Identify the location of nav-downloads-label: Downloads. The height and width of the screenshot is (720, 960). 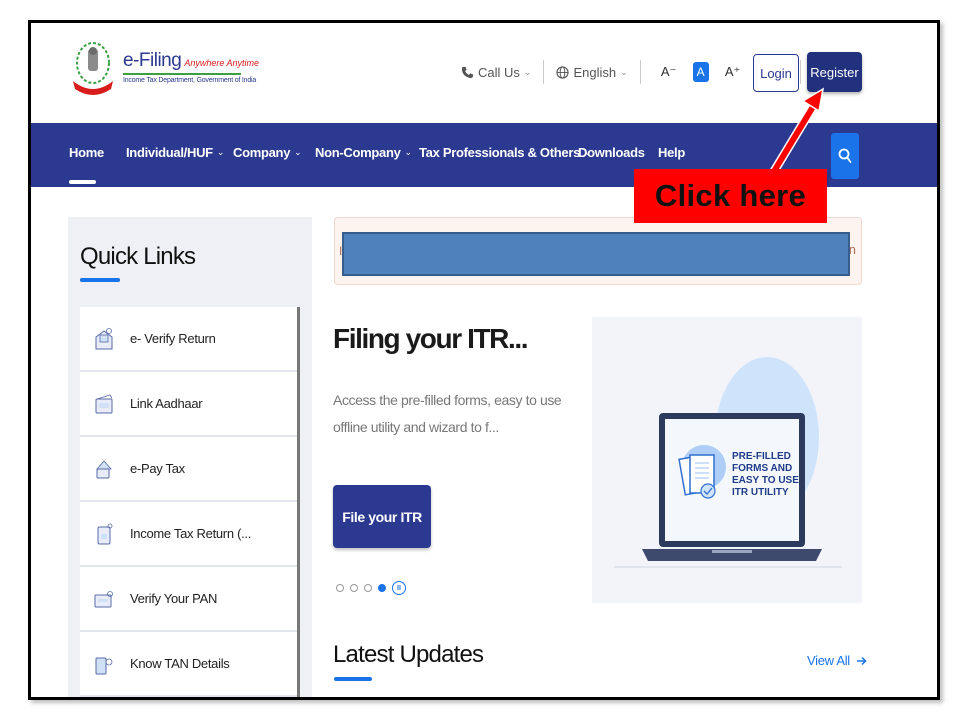
(611, 152).